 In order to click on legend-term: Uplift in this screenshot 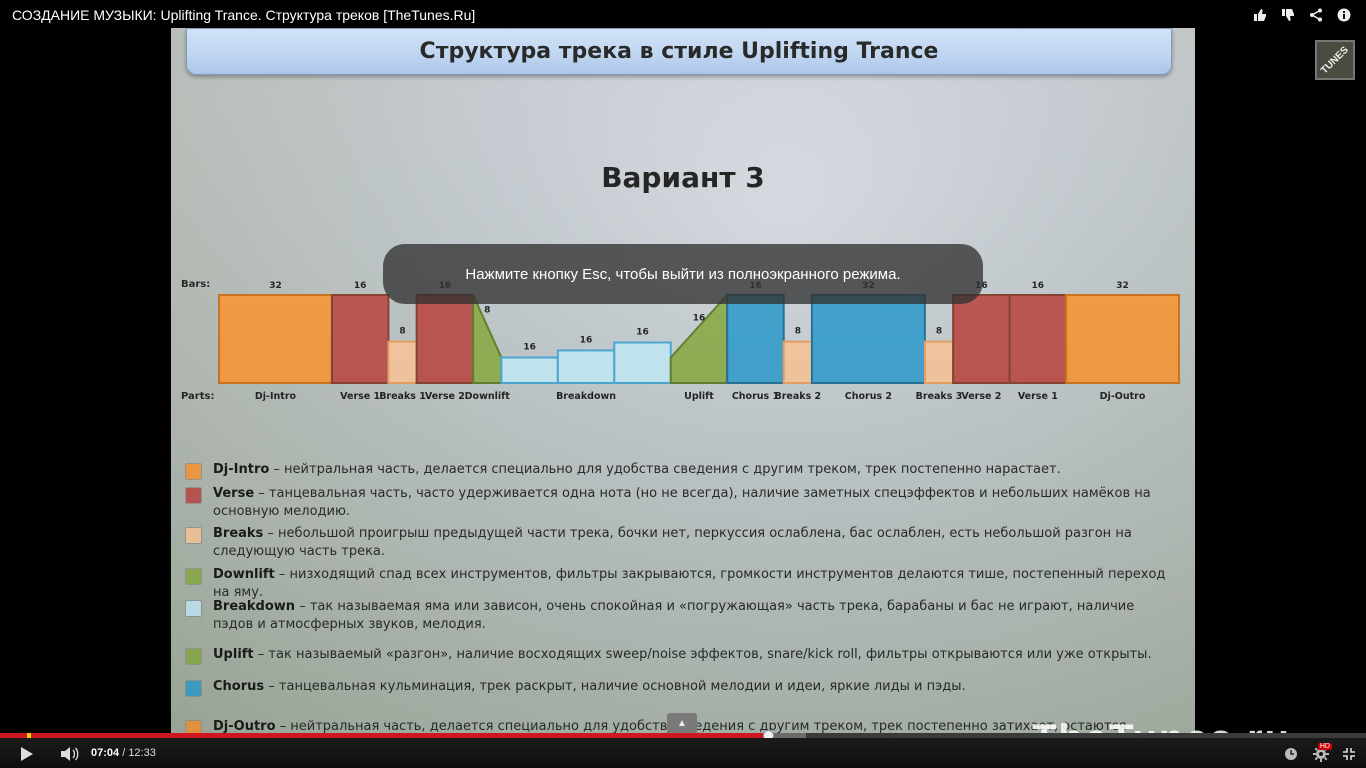, I will do `click(233, 654)`.